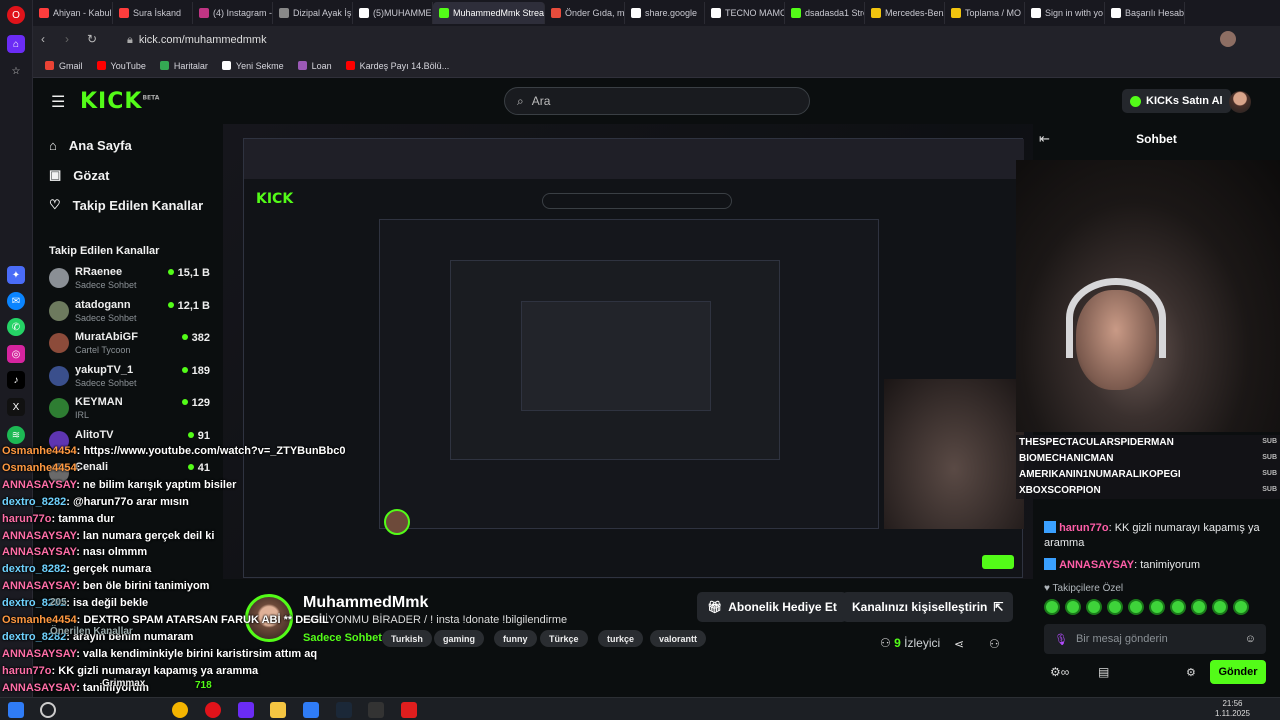 Image resolution: width=1280 pixels, height=720 pixels. What do you see at coordinates (73, 13) in the screenshot?
I see `browser-tab: Ahiyan - Kabull` at bounding box center [73, 13].